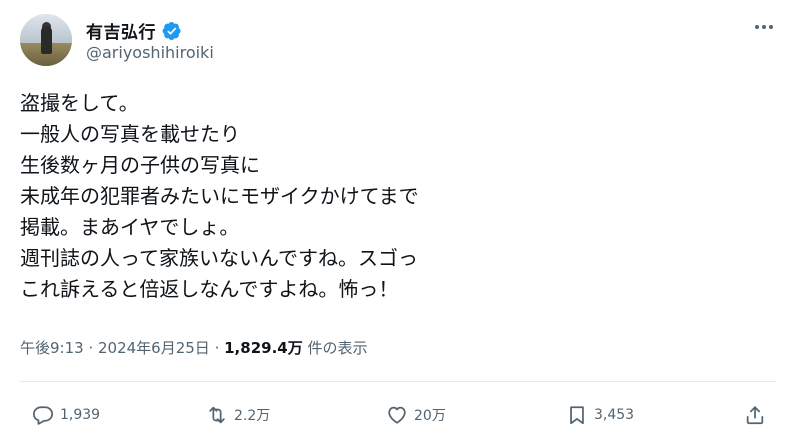 The width and height of the screenshot is (794, 448). I want to click on avatar, so click(46, 40).